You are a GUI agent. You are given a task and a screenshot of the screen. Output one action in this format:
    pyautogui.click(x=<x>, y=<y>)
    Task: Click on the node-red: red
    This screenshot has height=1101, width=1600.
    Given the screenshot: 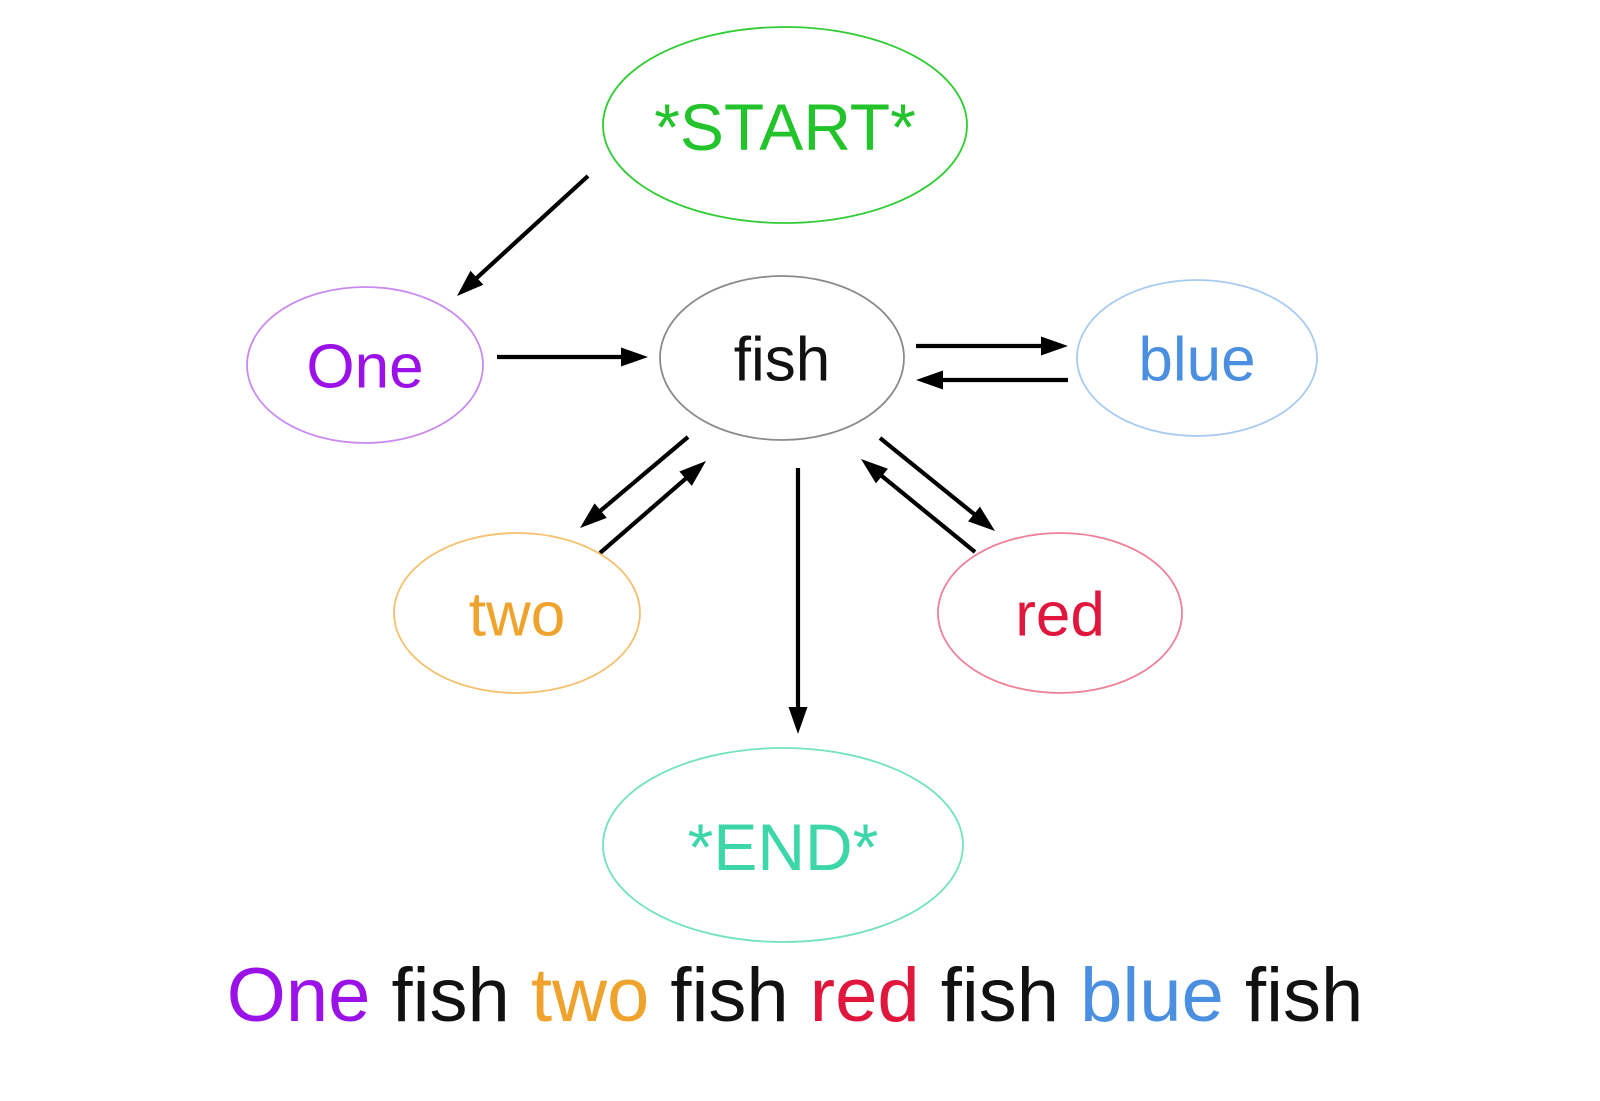 What is the action you would take?
    pyautogui.click(x=1060, y=613)
    